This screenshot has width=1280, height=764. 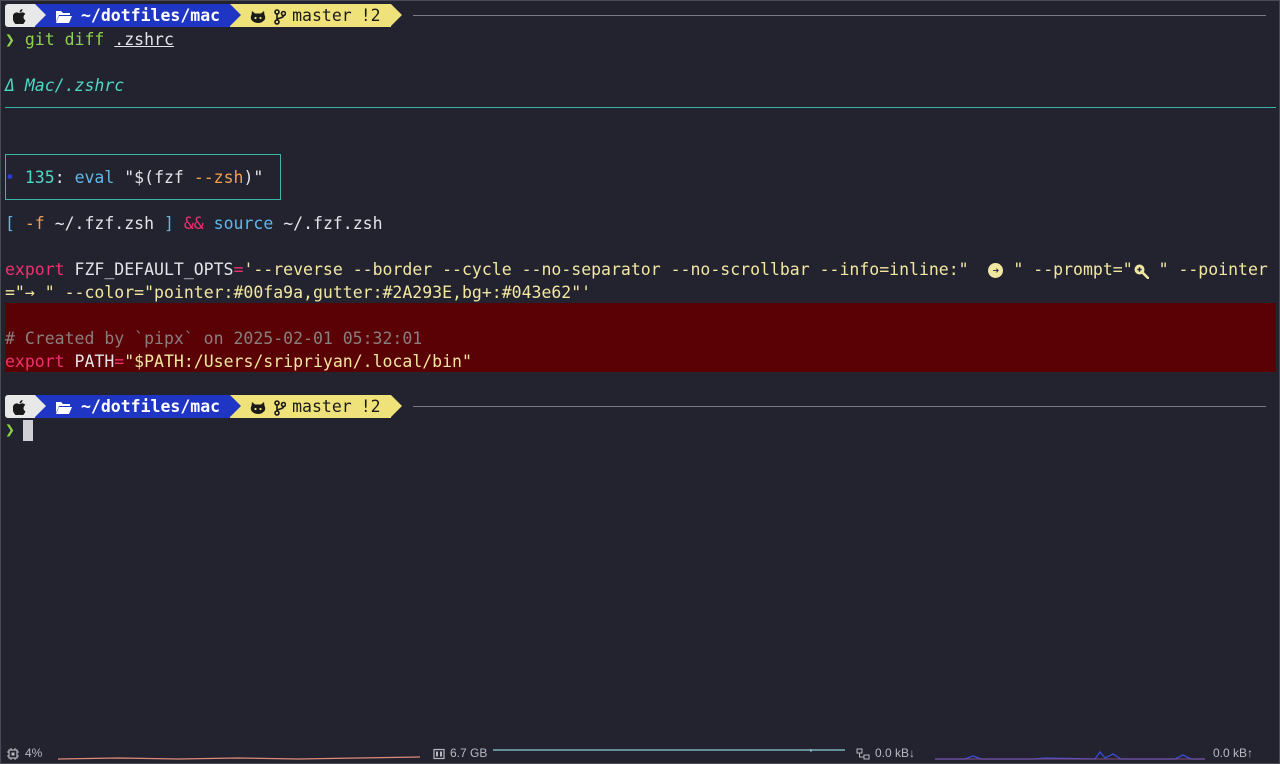 I want to click on cpu-icon, so click(x=13, y=753).